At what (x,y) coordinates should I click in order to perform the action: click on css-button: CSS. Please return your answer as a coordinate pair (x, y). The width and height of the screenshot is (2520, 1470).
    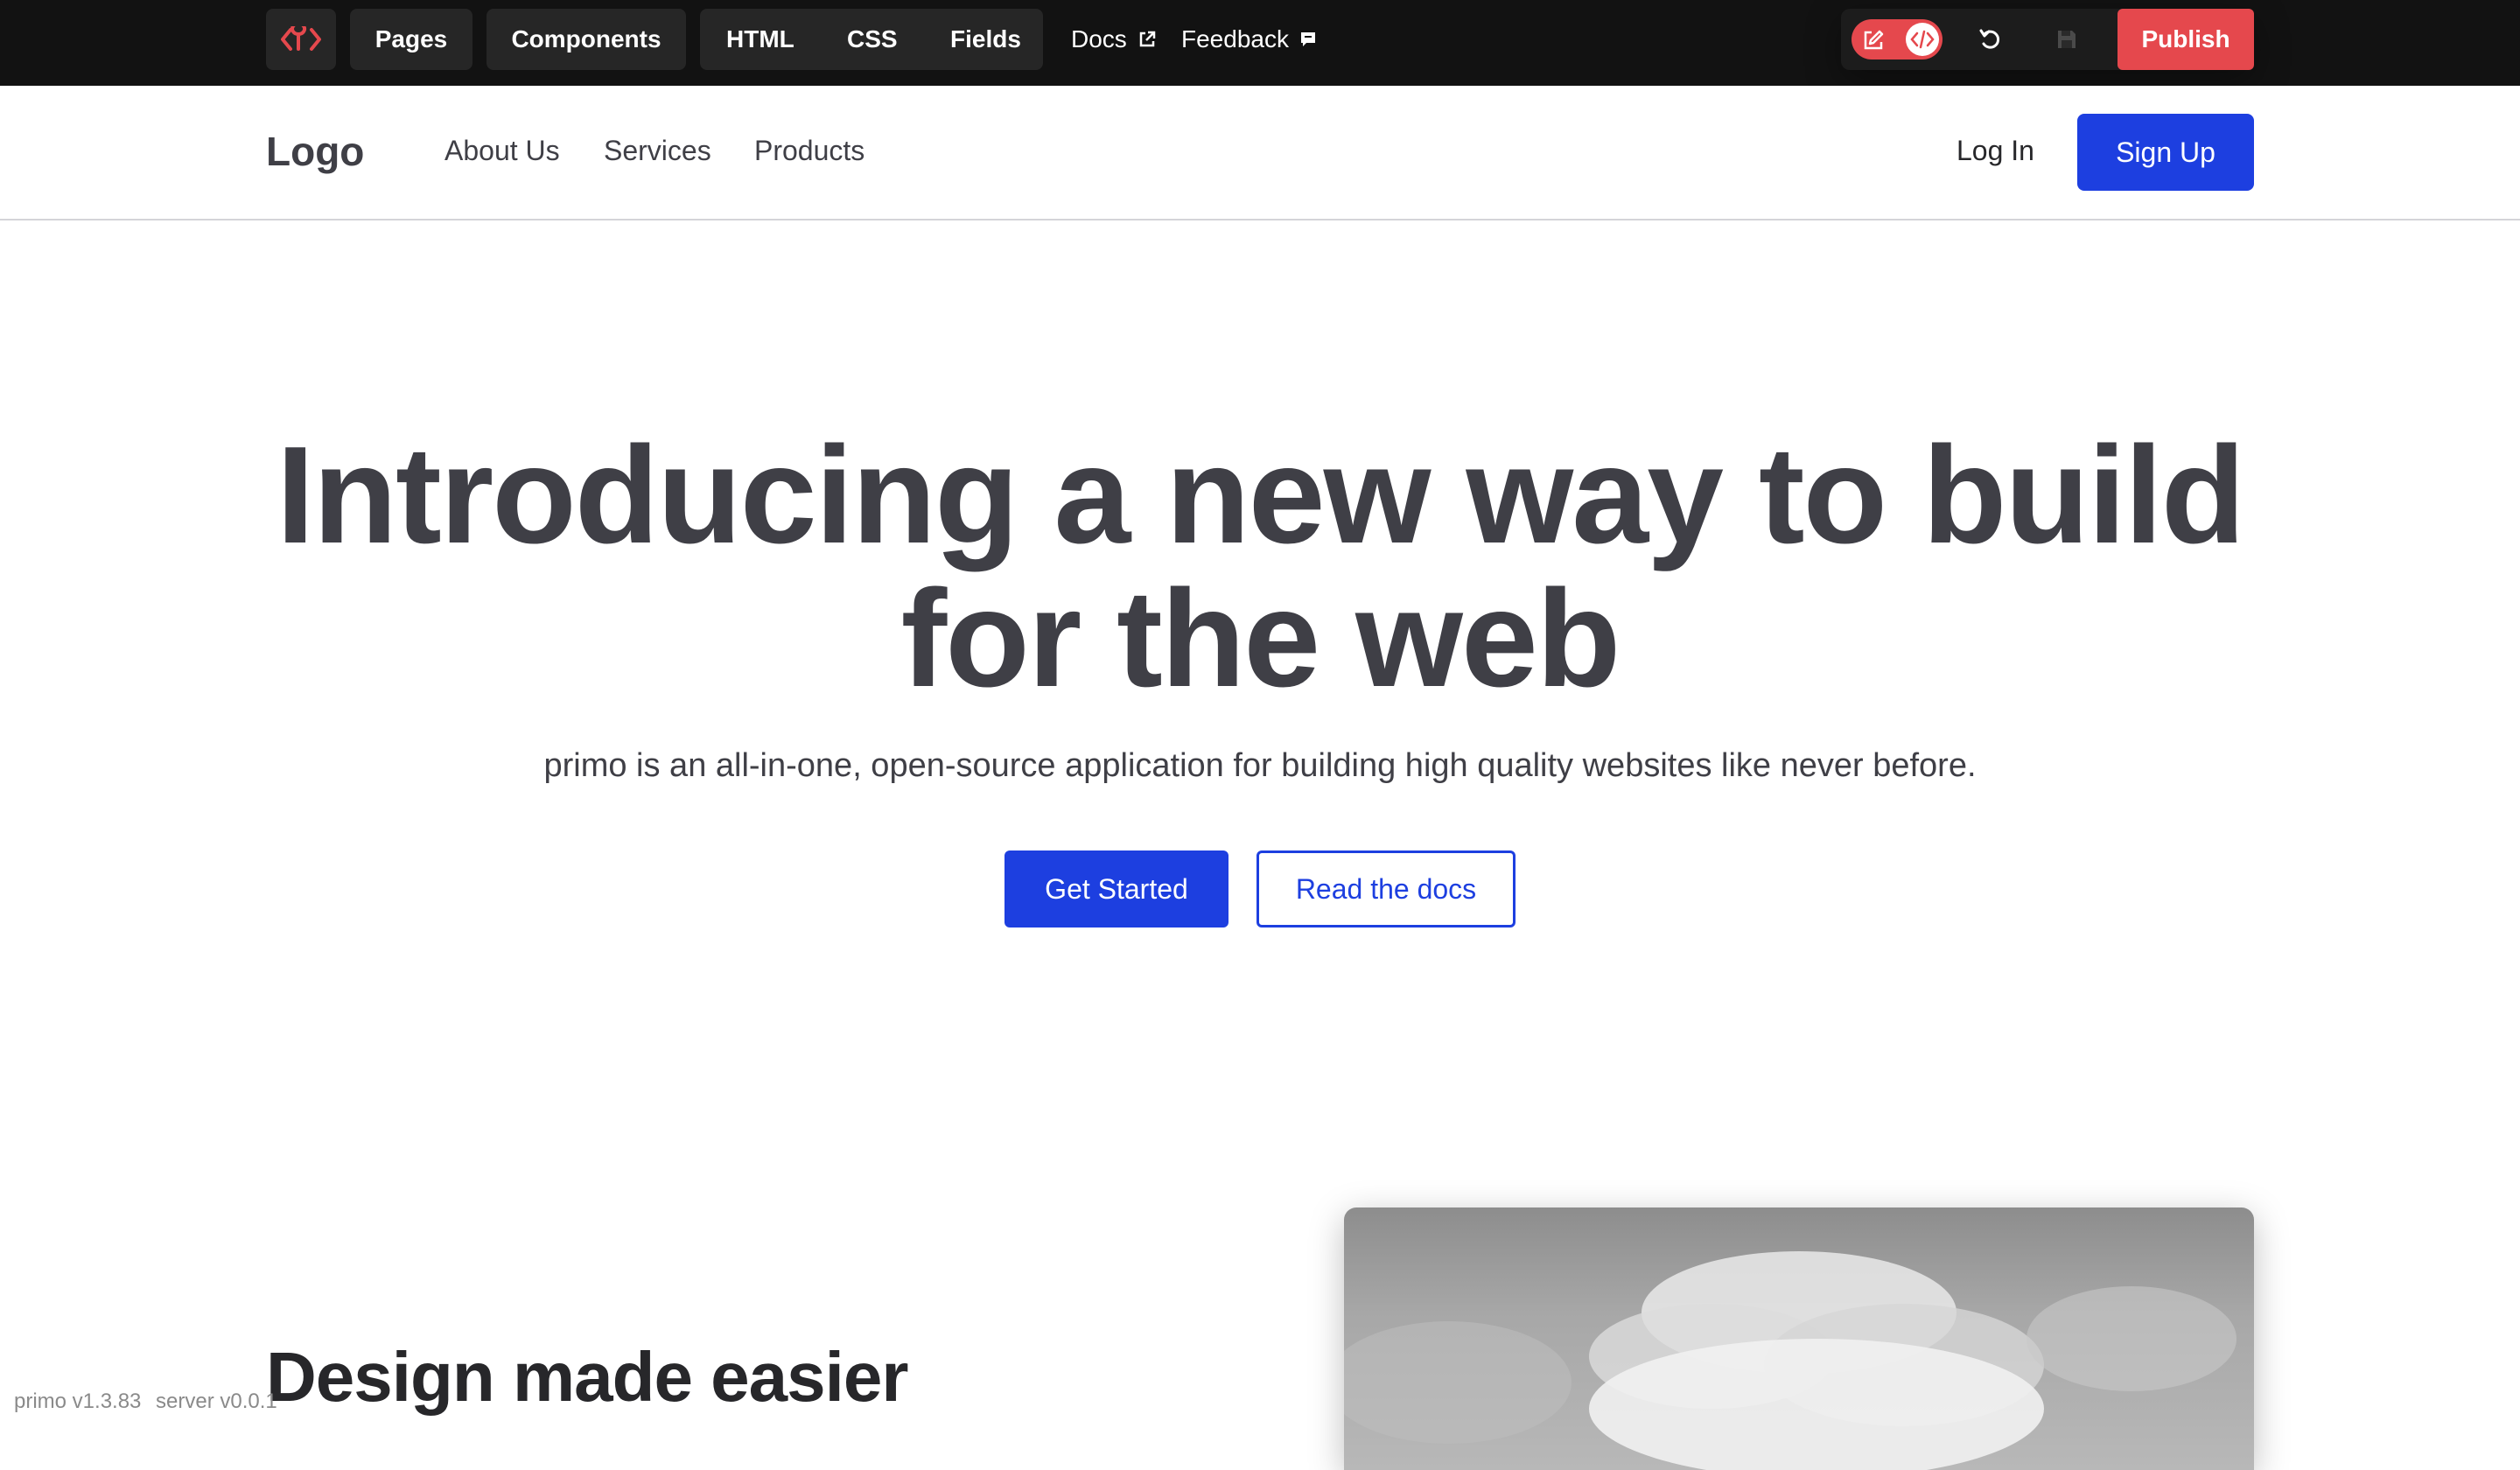
    Looking at the image, I should click on (872, 39).